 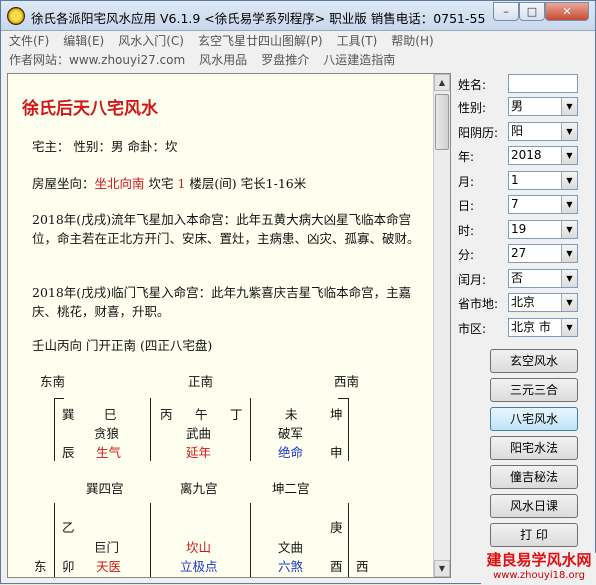 What do you see at coordinates (336, 566) in the screenshot?
I see `c6-b: 酉` at bounding box center [336, 566].